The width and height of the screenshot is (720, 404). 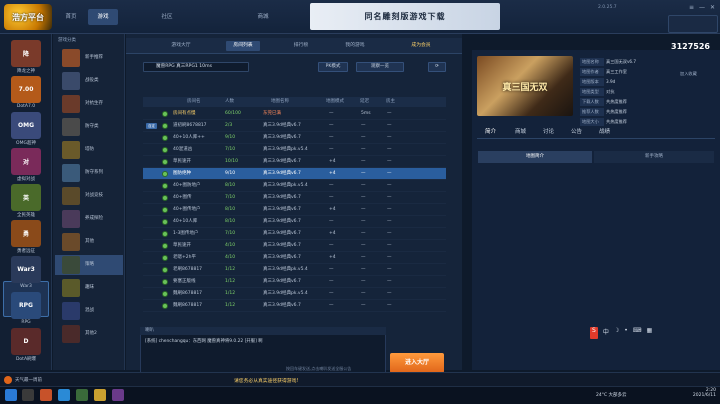 I want to click on room-mode: +4, so click(x=332, y=233).